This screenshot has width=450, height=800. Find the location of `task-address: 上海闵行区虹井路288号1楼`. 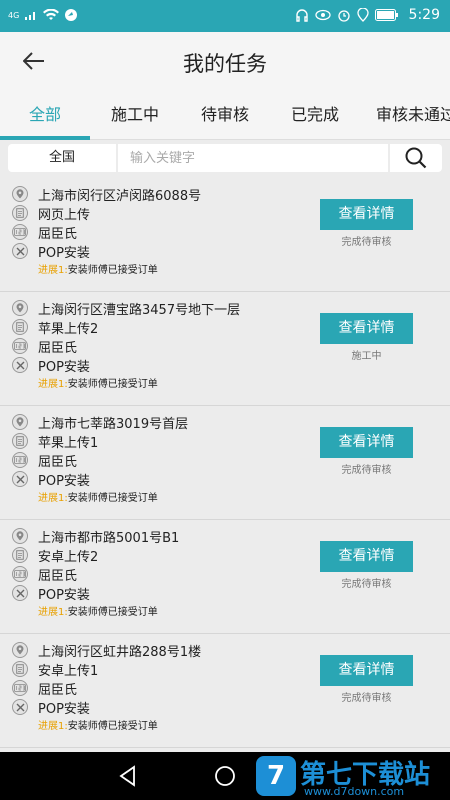

task-address: 上海闵行区虹井路288号1楼 is located at coordinates (120, 652).